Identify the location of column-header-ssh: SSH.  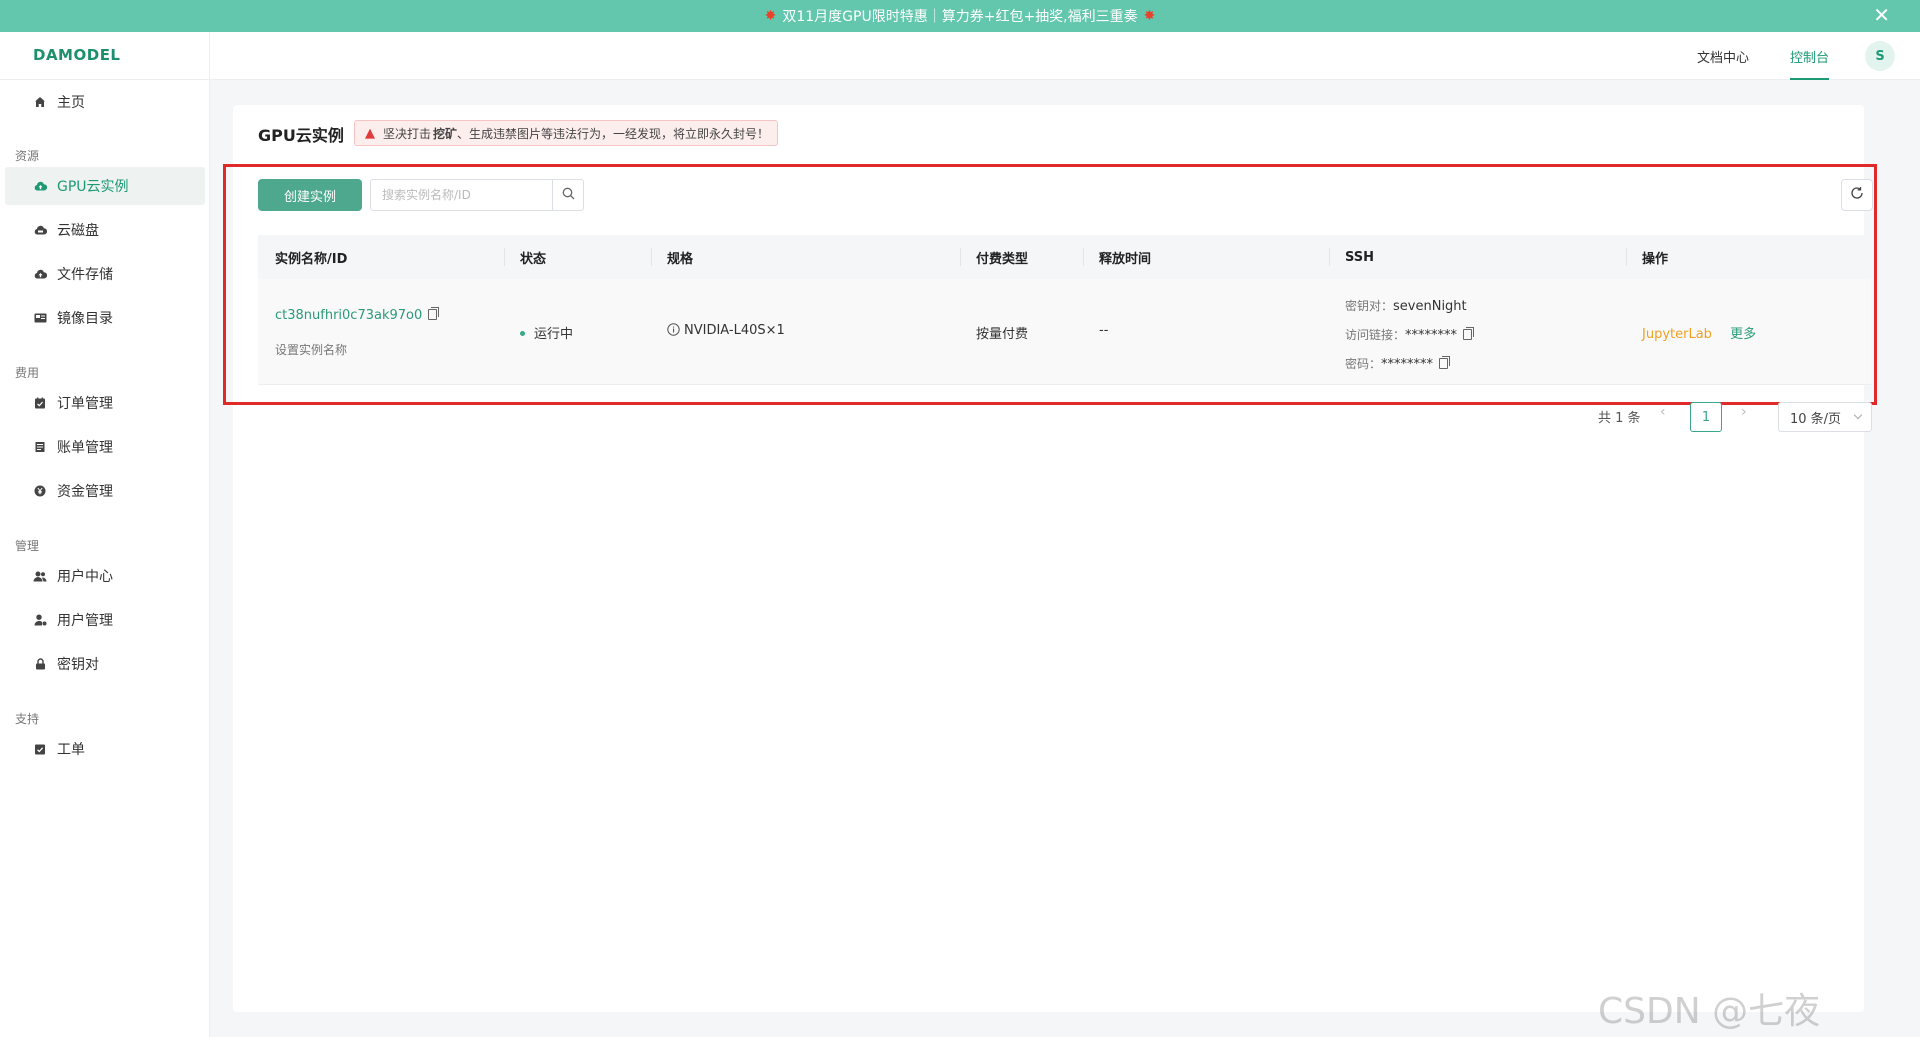
(1352, 257).